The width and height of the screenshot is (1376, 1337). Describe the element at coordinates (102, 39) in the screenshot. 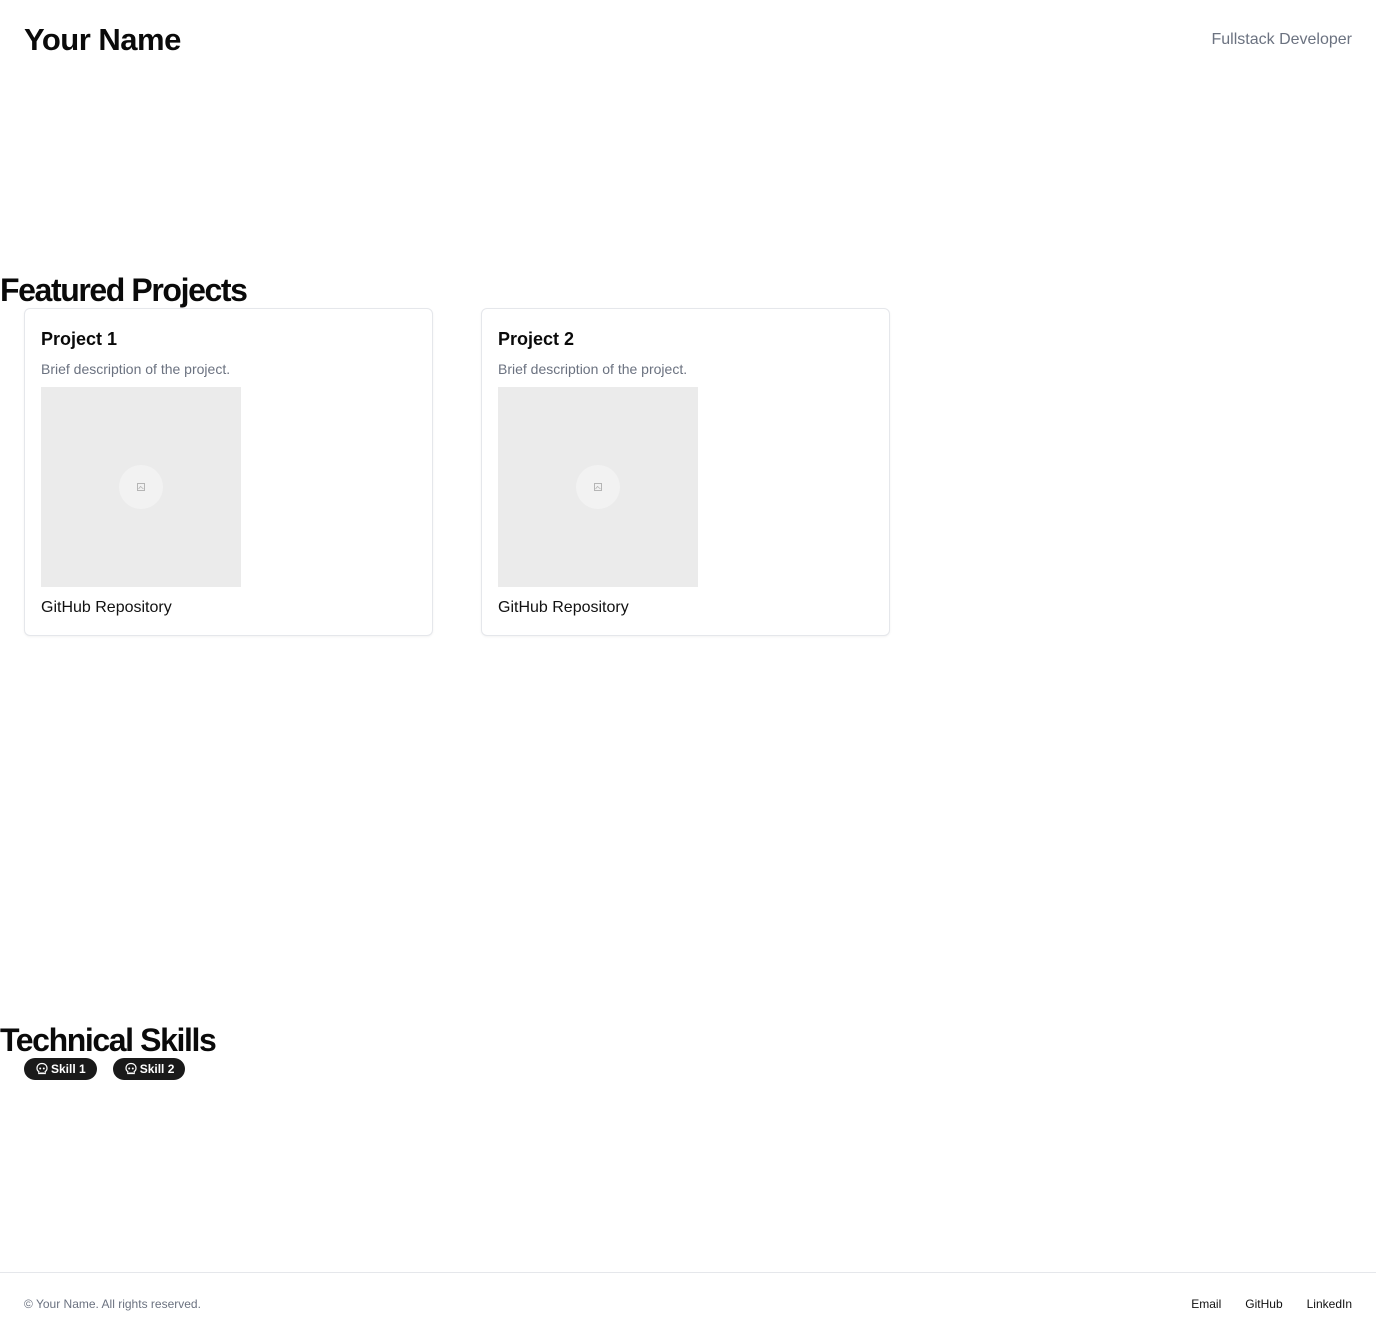

I see `site-title: Your Name` at that location.